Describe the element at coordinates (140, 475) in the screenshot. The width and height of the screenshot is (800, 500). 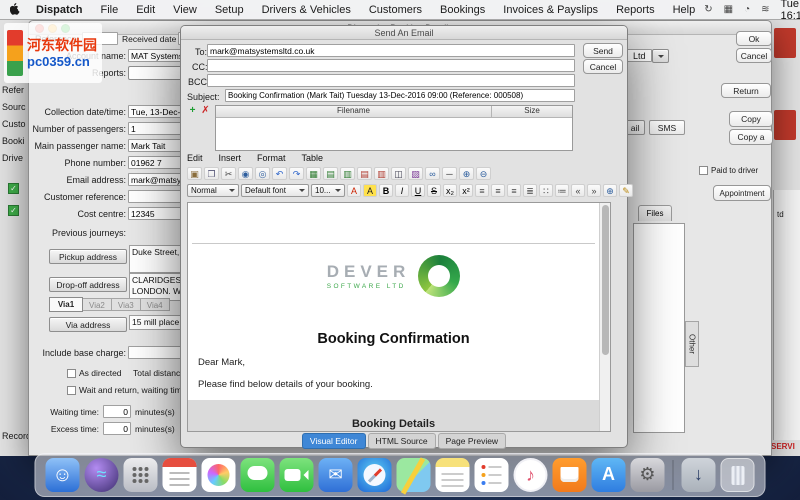
I see `launchpad-dock-icon` at that location.